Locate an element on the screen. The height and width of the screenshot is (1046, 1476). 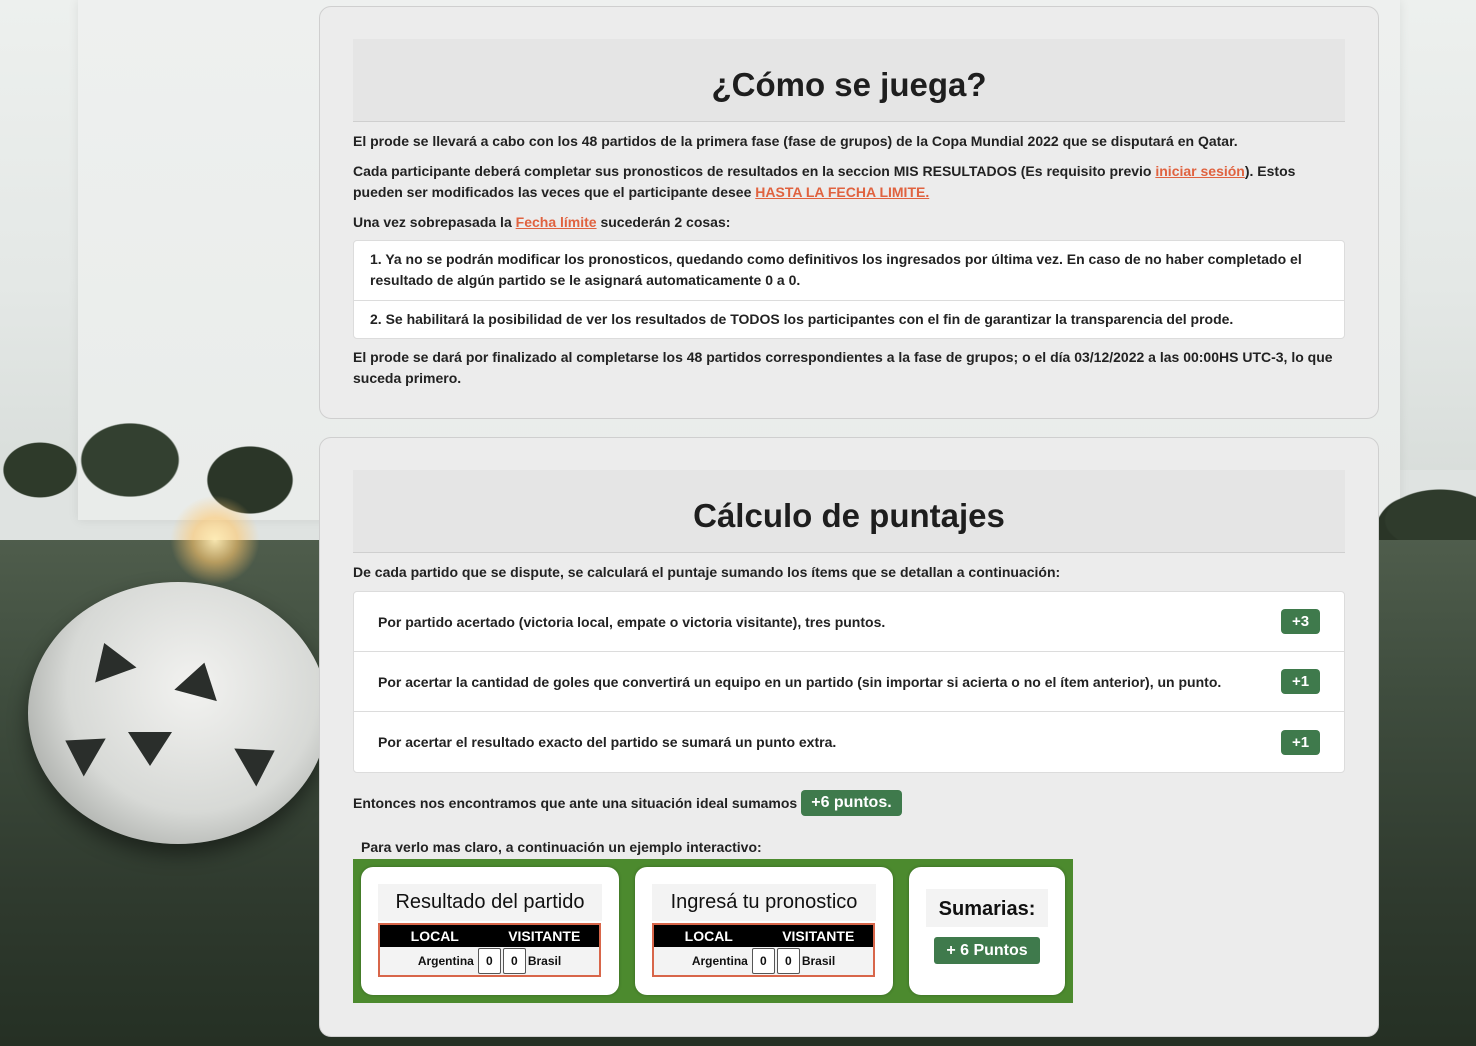
login-link: iniciar sesión is located at coordinates (1199, 171).